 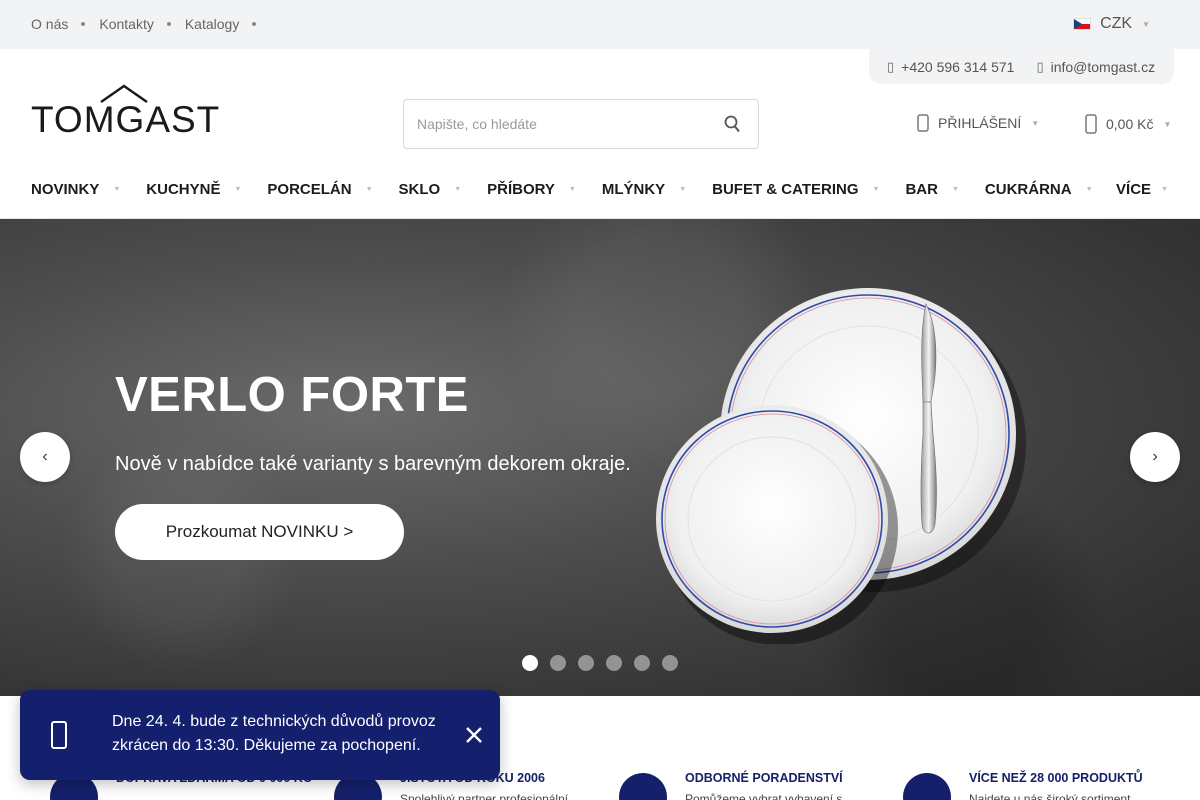 What do you see at coordinates (764, 796) in the screenshot?
I see `benefit-description: Pomůžeme vybrat vybavení s` at bounding box center [764, 796].